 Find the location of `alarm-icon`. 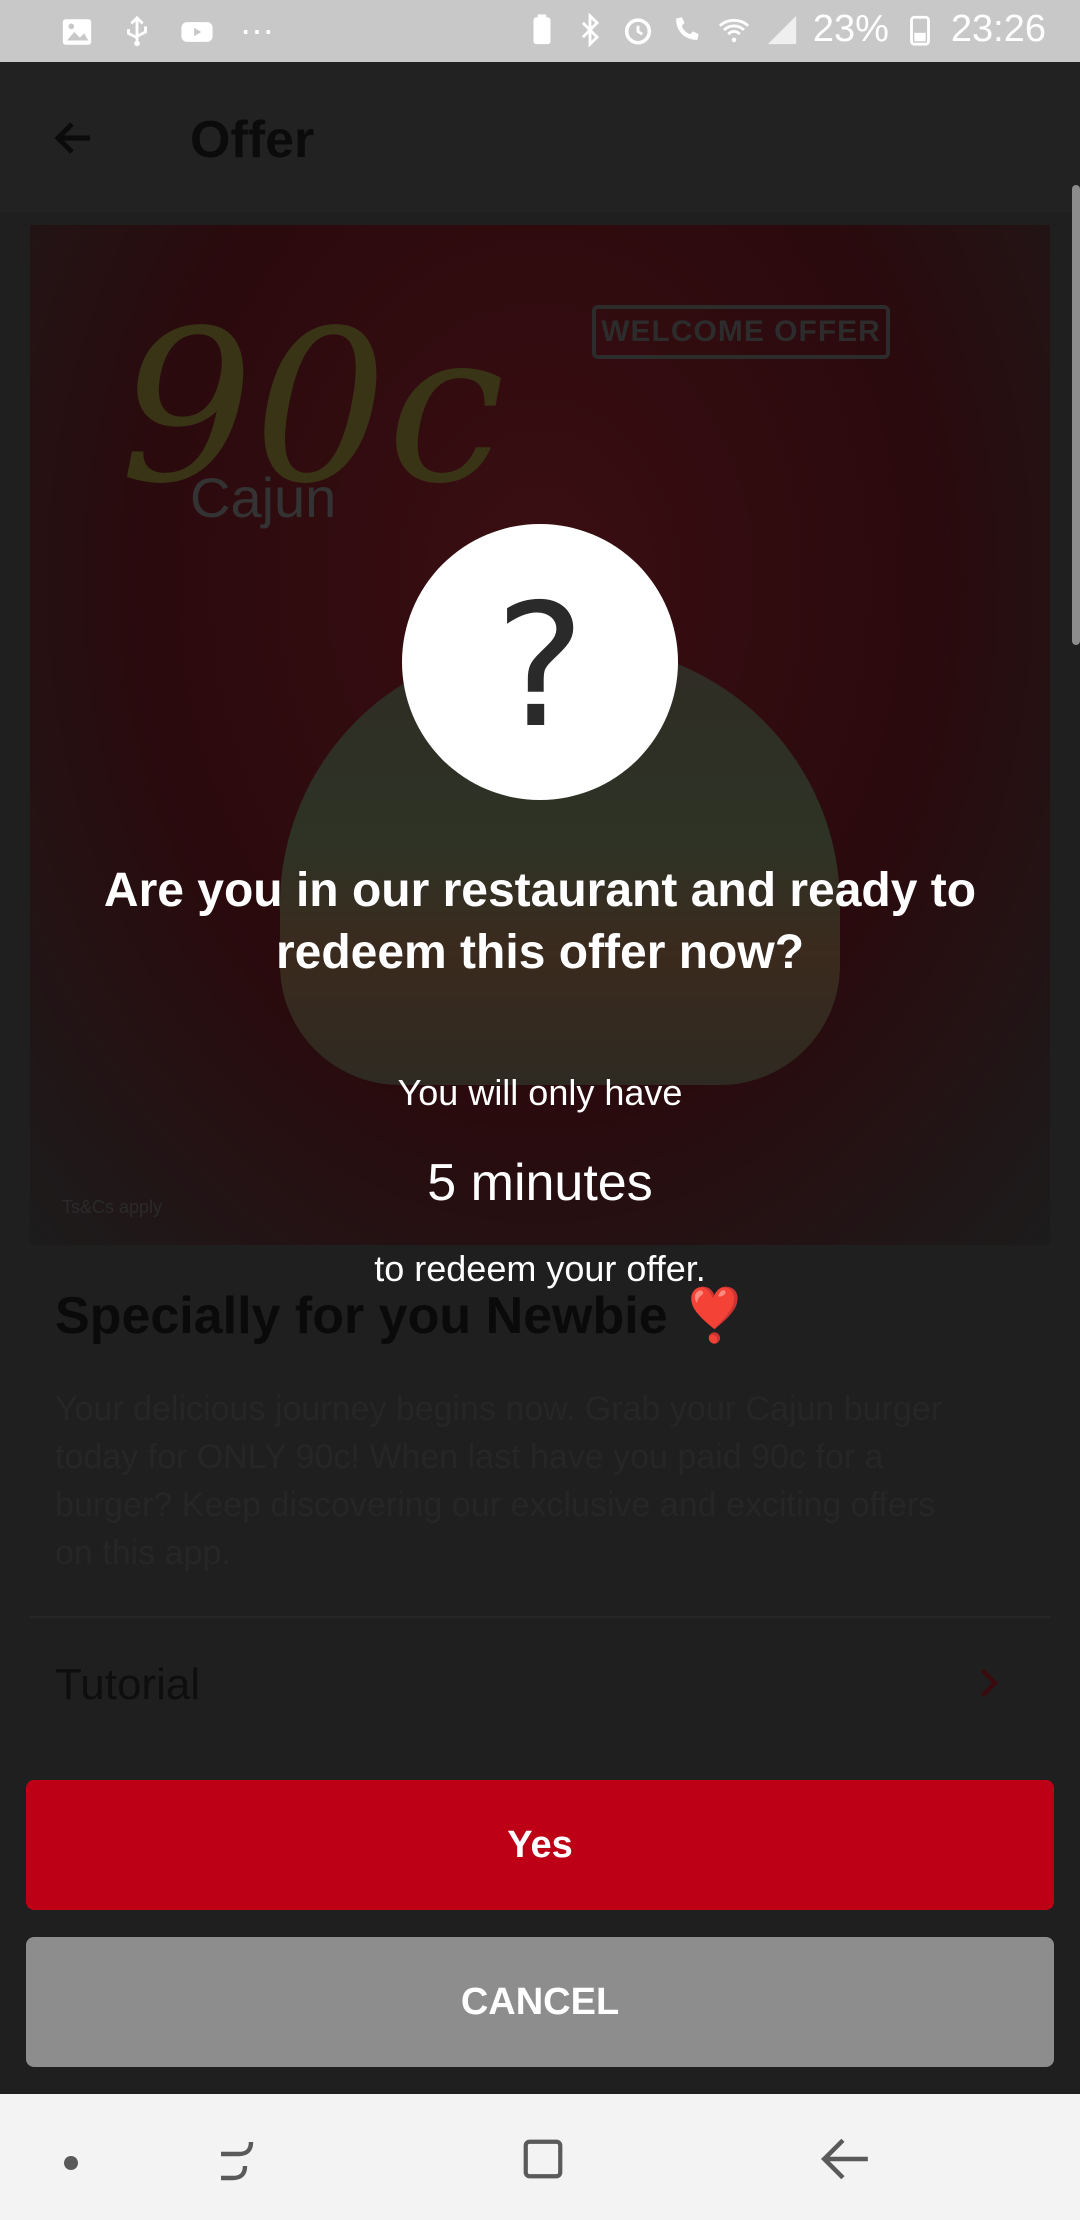

alarm-icon is located at coordinates (637, 31).